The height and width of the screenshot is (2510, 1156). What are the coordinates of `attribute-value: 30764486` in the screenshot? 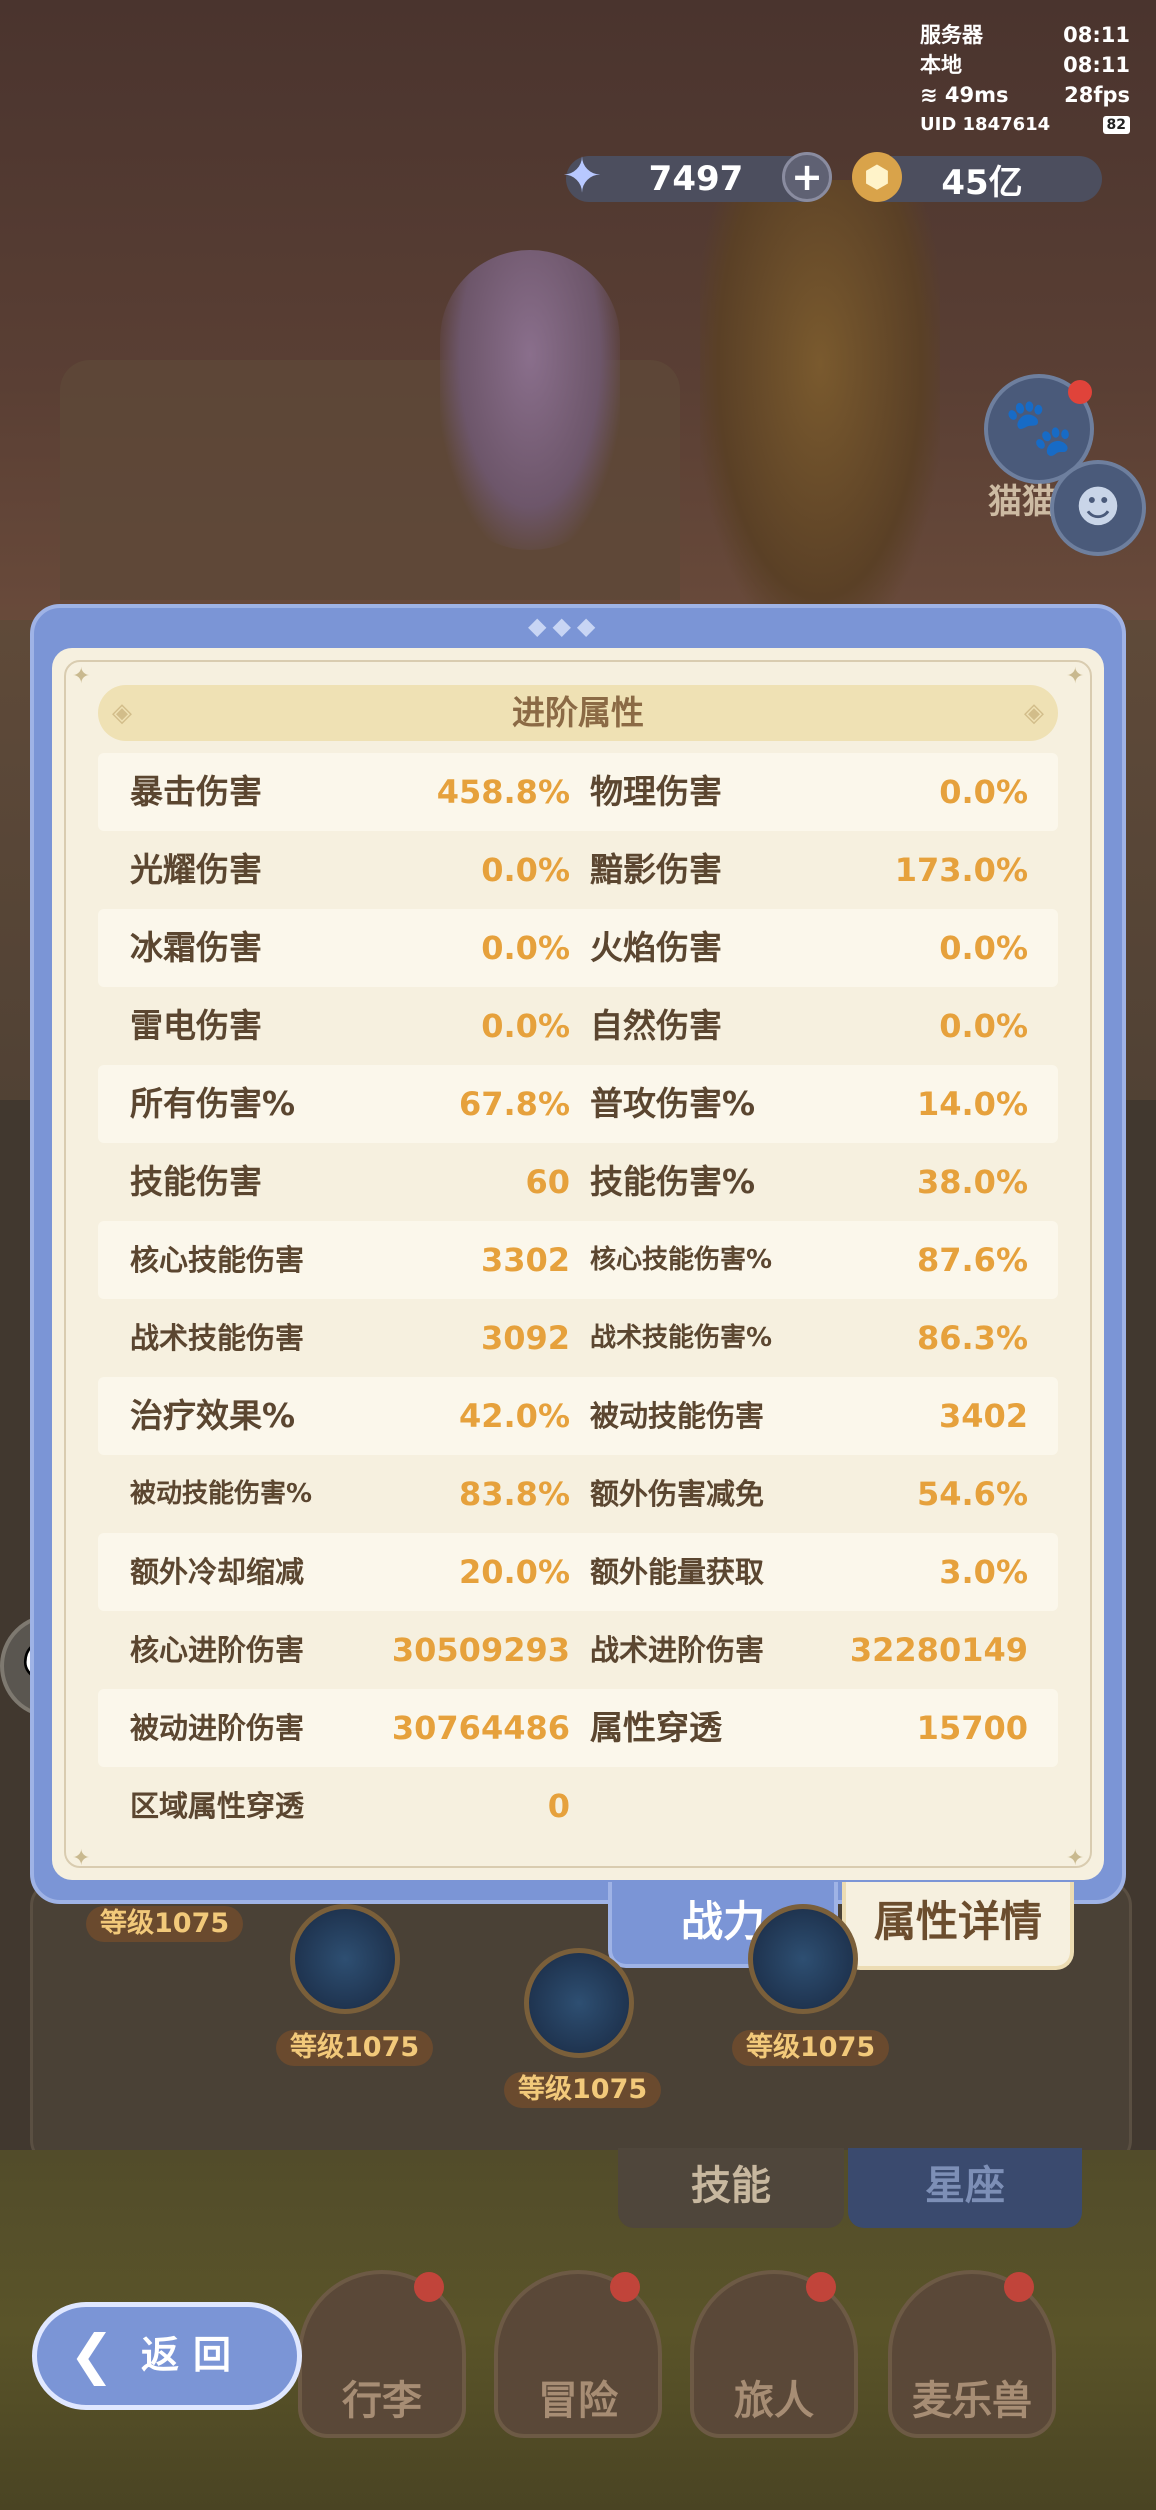 It's located at (480, 1728).